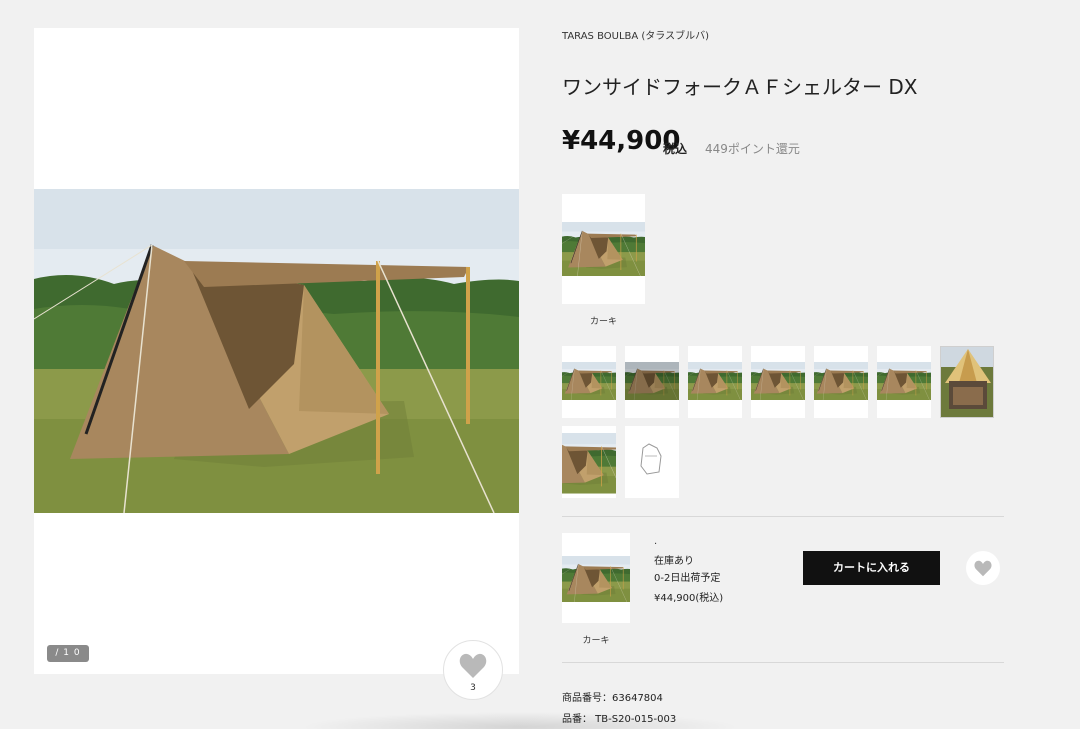 The height and width of the screenshot is (729, 1080). Describe the element at coordinates (871, 568) in the screenshot. I see `add-to-cart-button: カートに入れる` at that location.